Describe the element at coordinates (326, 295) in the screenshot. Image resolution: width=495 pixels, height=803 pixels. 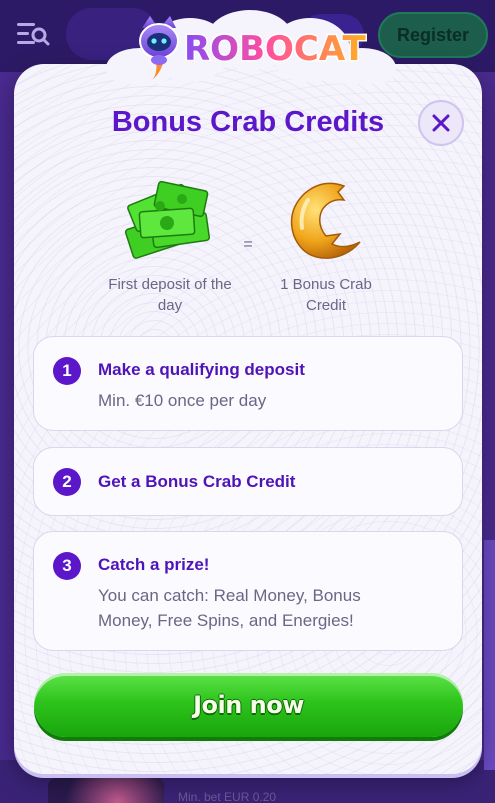
I see `bonus-credit-caption: 1 Bonus Crab Credit` at that location.